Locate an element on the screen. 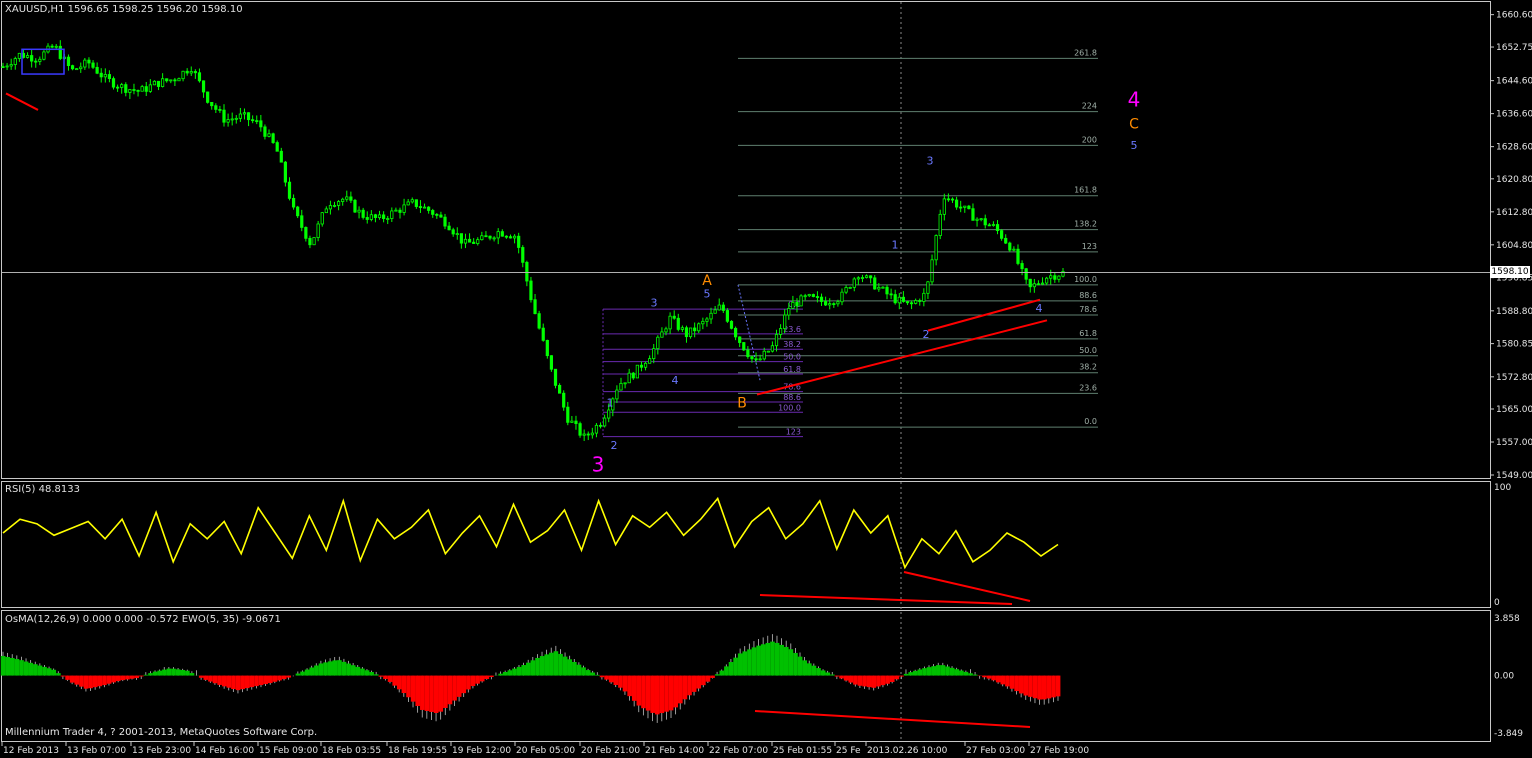  price-tick-label: 1660.60 is located at coordinates (1514, 16).